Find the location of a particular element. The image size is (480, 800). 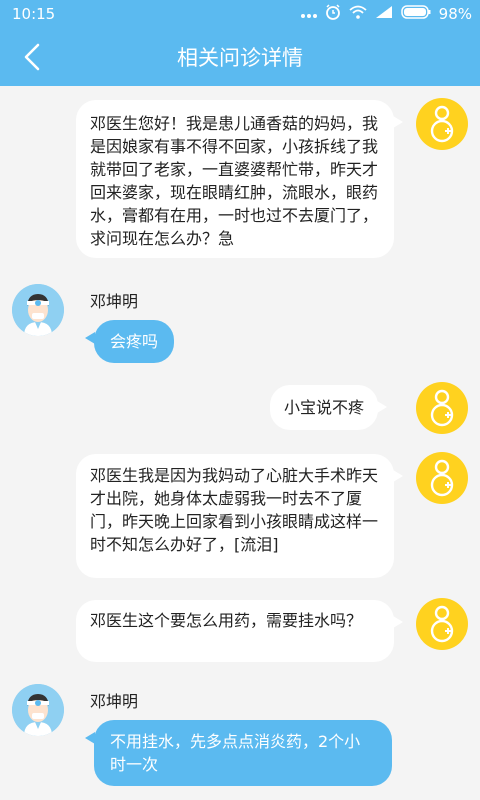

status-time: 10:15 is located at coordinates (34, 14).